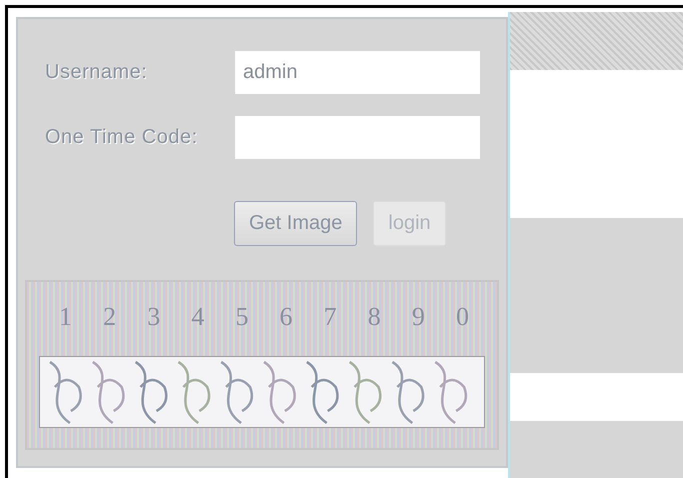  I want to click on digit-label: 4, so click(197, 317).